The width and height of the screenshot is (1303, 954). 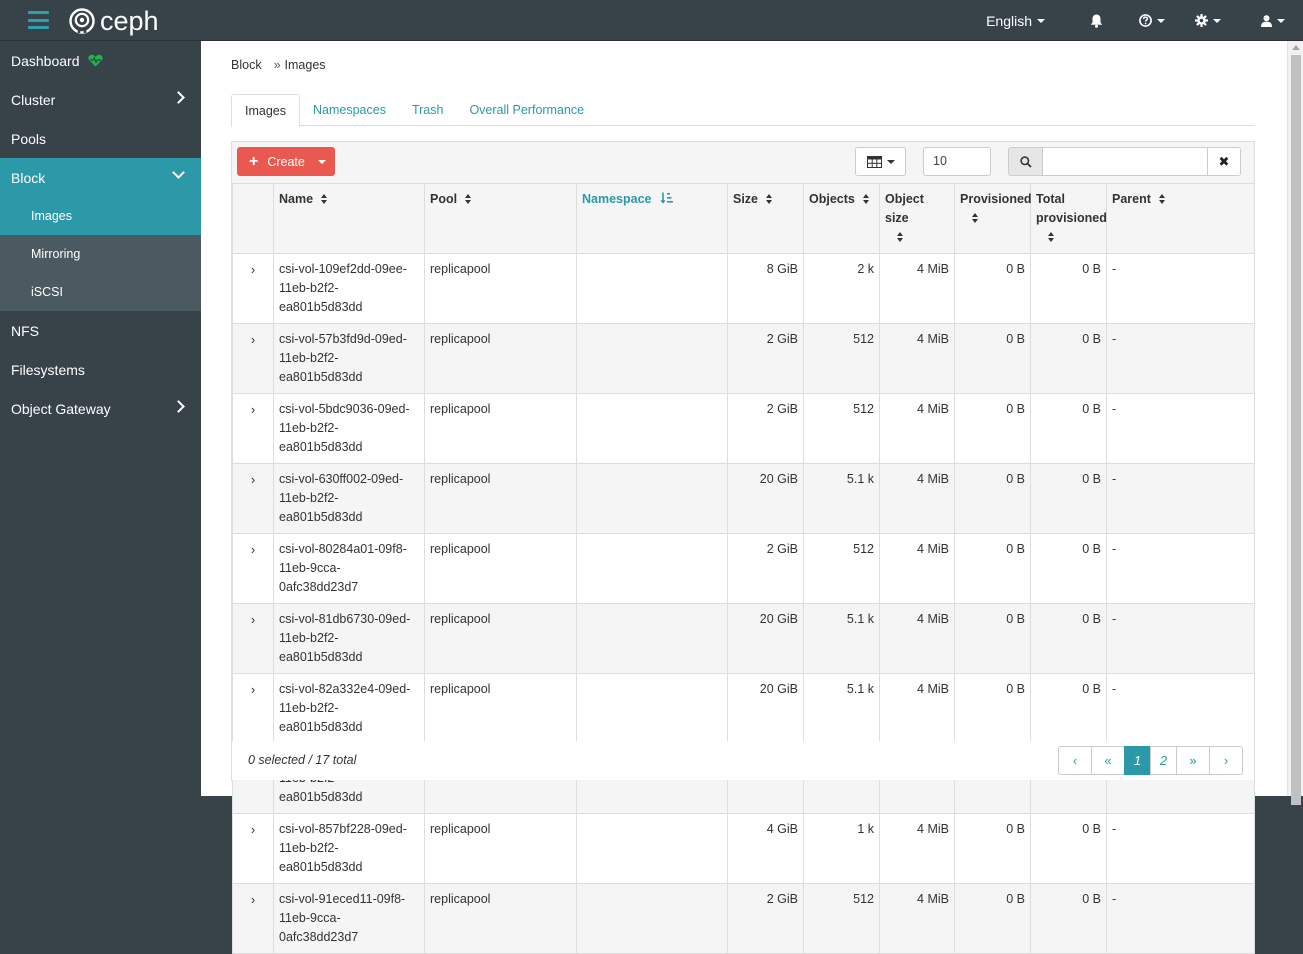 I want to click on cell-namespace, so click(x=652, y=428).